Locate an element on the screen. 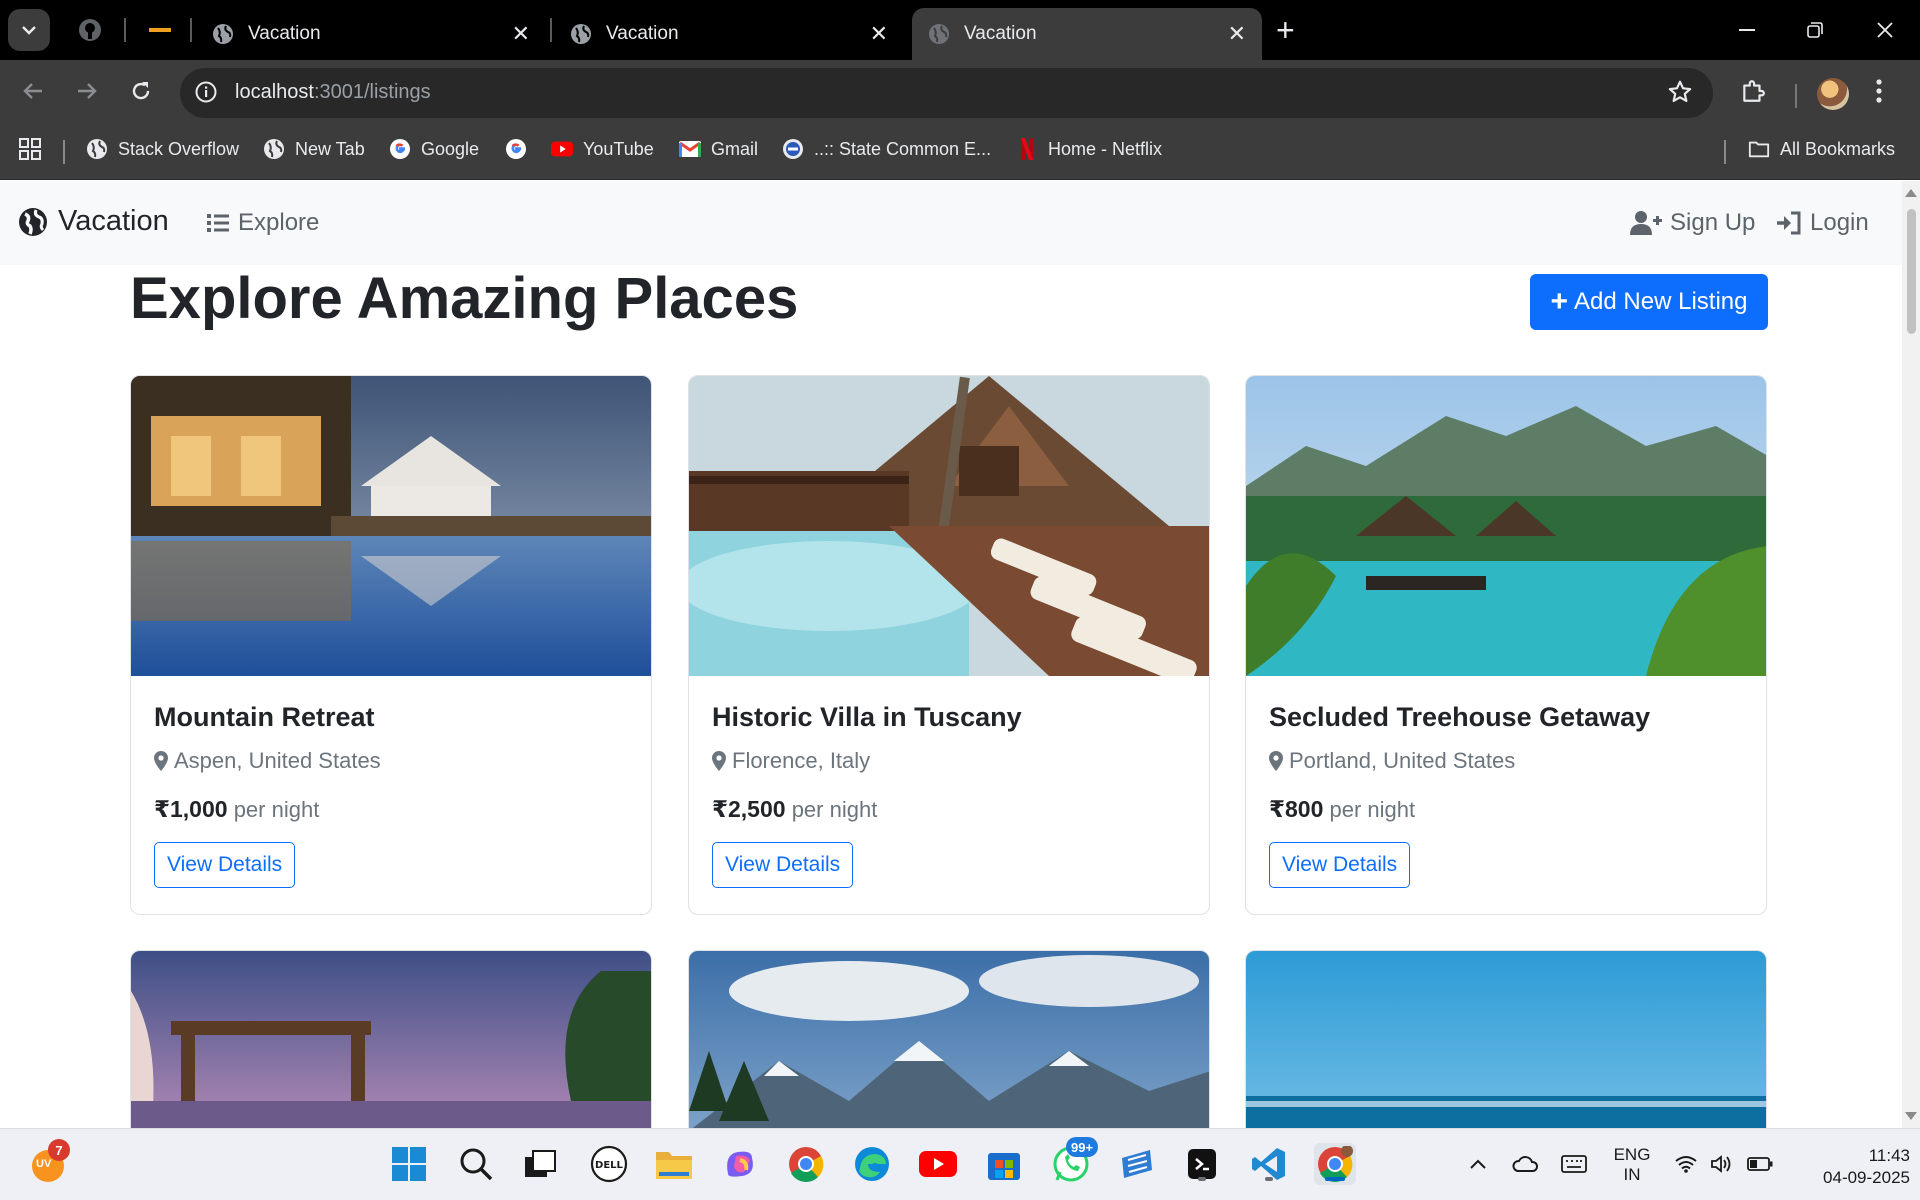 The width and height of the screenshot is (1920, 1200). tab-vacation-2: Vacation ✕ is located at coordinates (729, 34).